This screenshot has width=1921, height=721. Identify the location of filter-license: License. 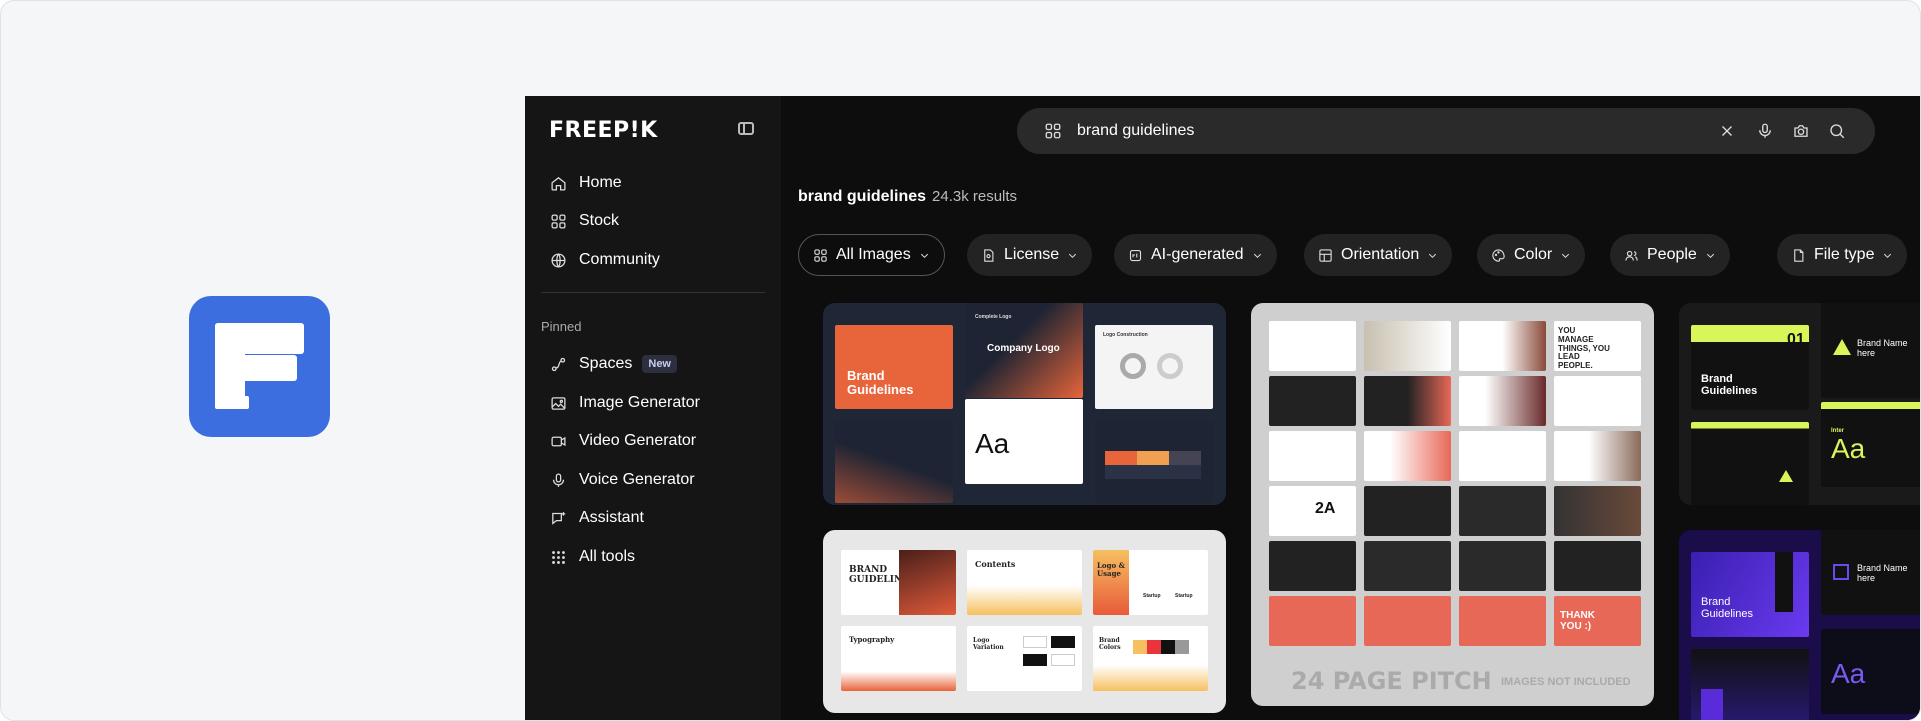
(1030, 255).